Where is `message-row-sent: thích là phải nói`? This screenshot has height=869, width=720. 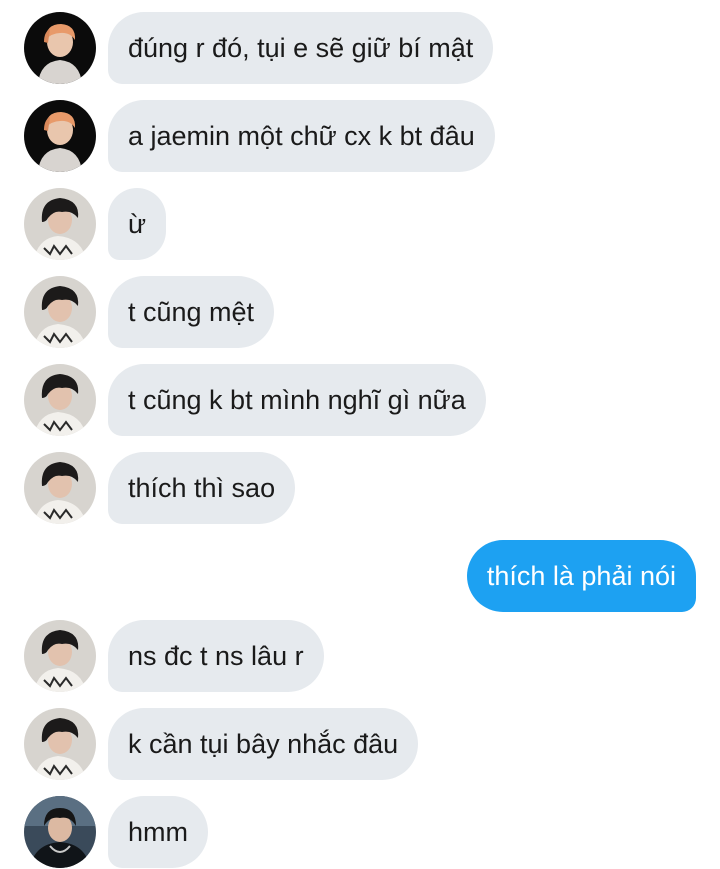
message-row-sent: thích là phải nói is located at coordinates (360, 576).